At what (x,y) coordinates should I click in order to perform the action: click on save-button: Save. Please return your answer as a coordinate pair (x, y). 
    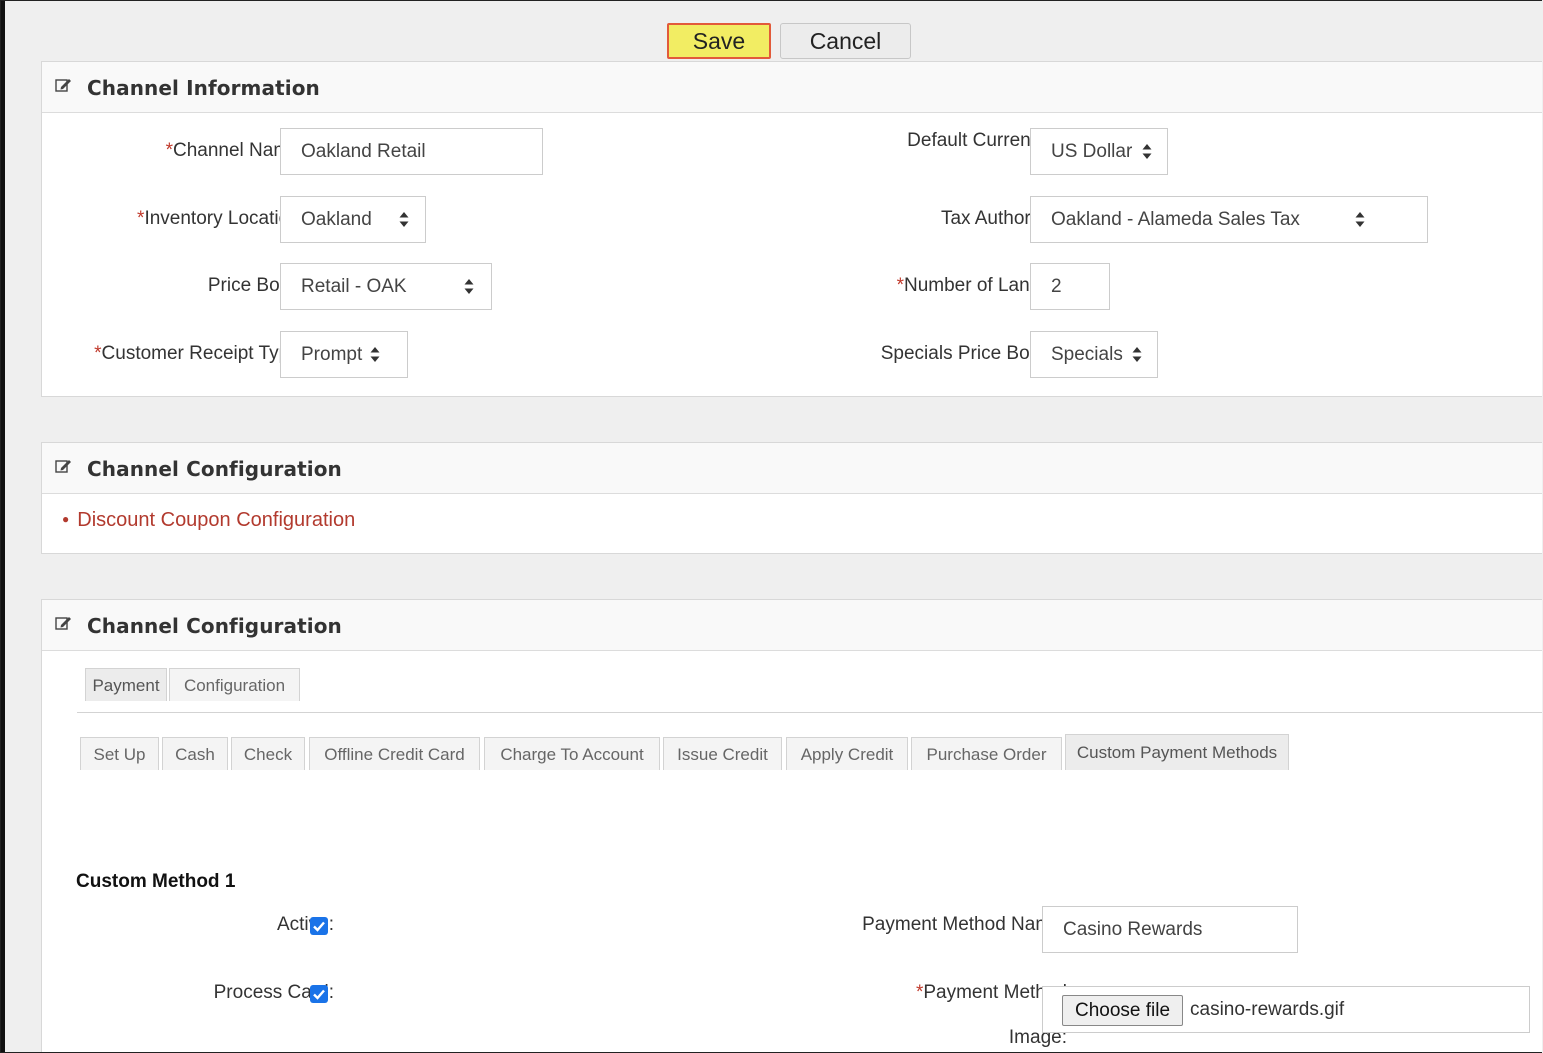
    Looking at the image, I should click on (719, 41).